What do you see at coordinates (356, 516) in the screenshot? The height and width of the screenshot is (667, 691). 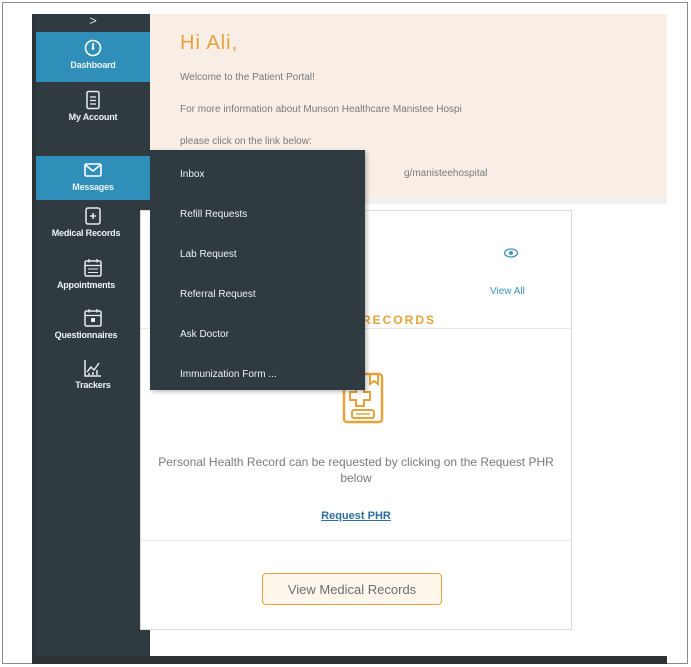 I see `request-phr-link: Request PHR` at bounding box center [356, 516].